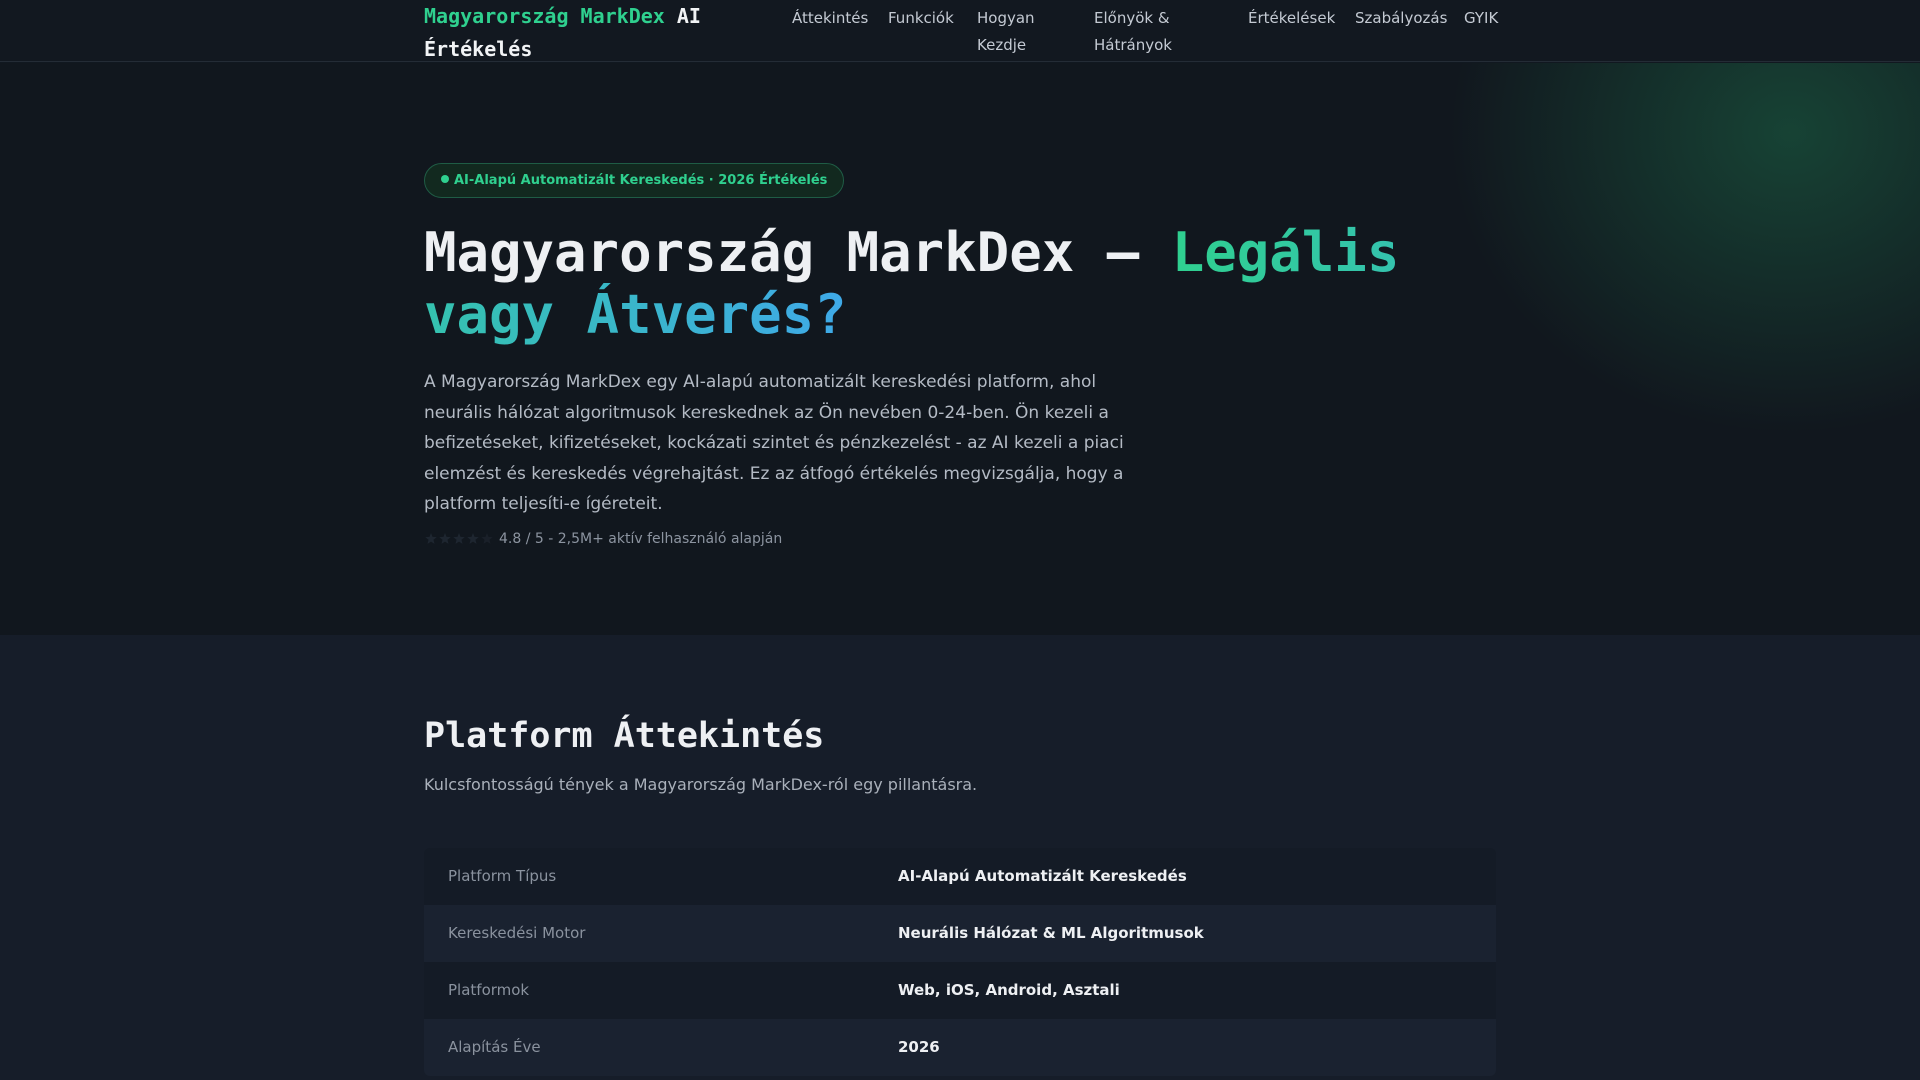 The image size is (1920, 1080). I want to click on nav-link-elonyok-hatranyok: Előnyök & Hátrányok, so click(1159, 32).